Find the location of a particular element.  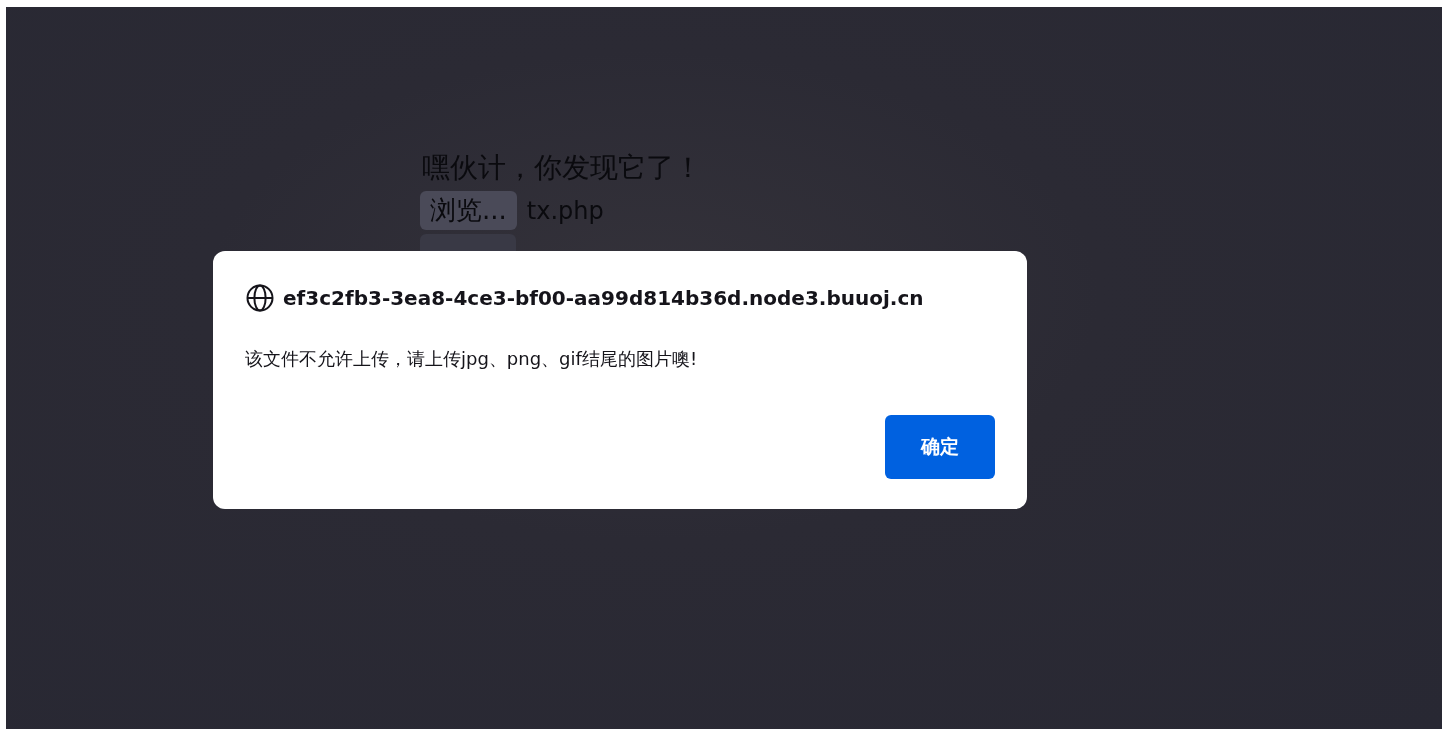

dialog-message: 该文件不允许上传，请上传jpg、png、gif结尾的图片噢! is located at coordinates (472, 359).